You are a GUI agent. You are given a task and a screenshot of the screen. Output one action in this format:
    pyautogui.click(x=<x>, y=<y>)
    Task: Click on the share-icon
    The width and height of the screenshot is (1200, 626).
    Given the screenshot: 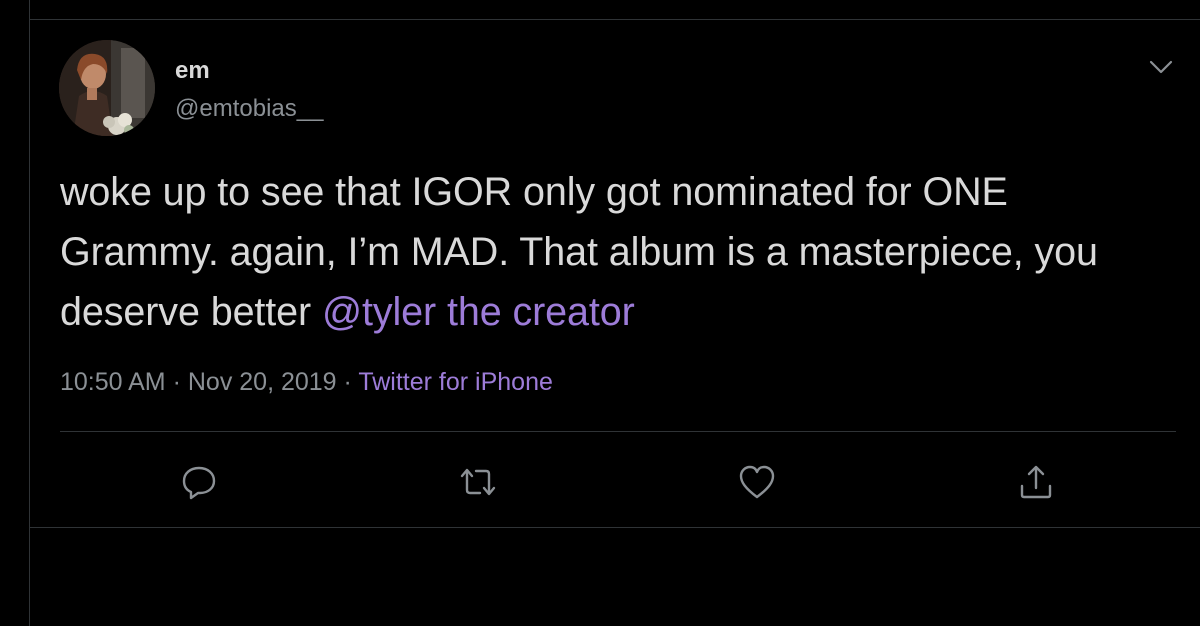 What is the action you would take?
    pyautogui.click(x=1036, y=482)
    